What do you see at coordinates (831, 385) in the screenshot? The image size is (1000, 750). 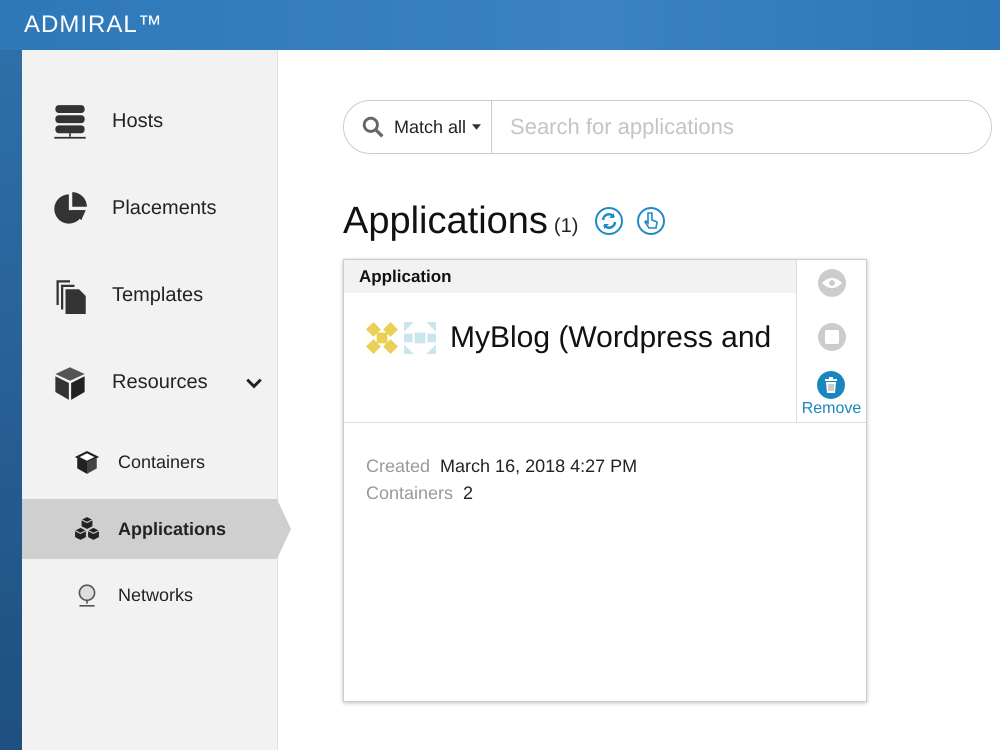 I see `trash-icon` at bounding box center [831, 385].